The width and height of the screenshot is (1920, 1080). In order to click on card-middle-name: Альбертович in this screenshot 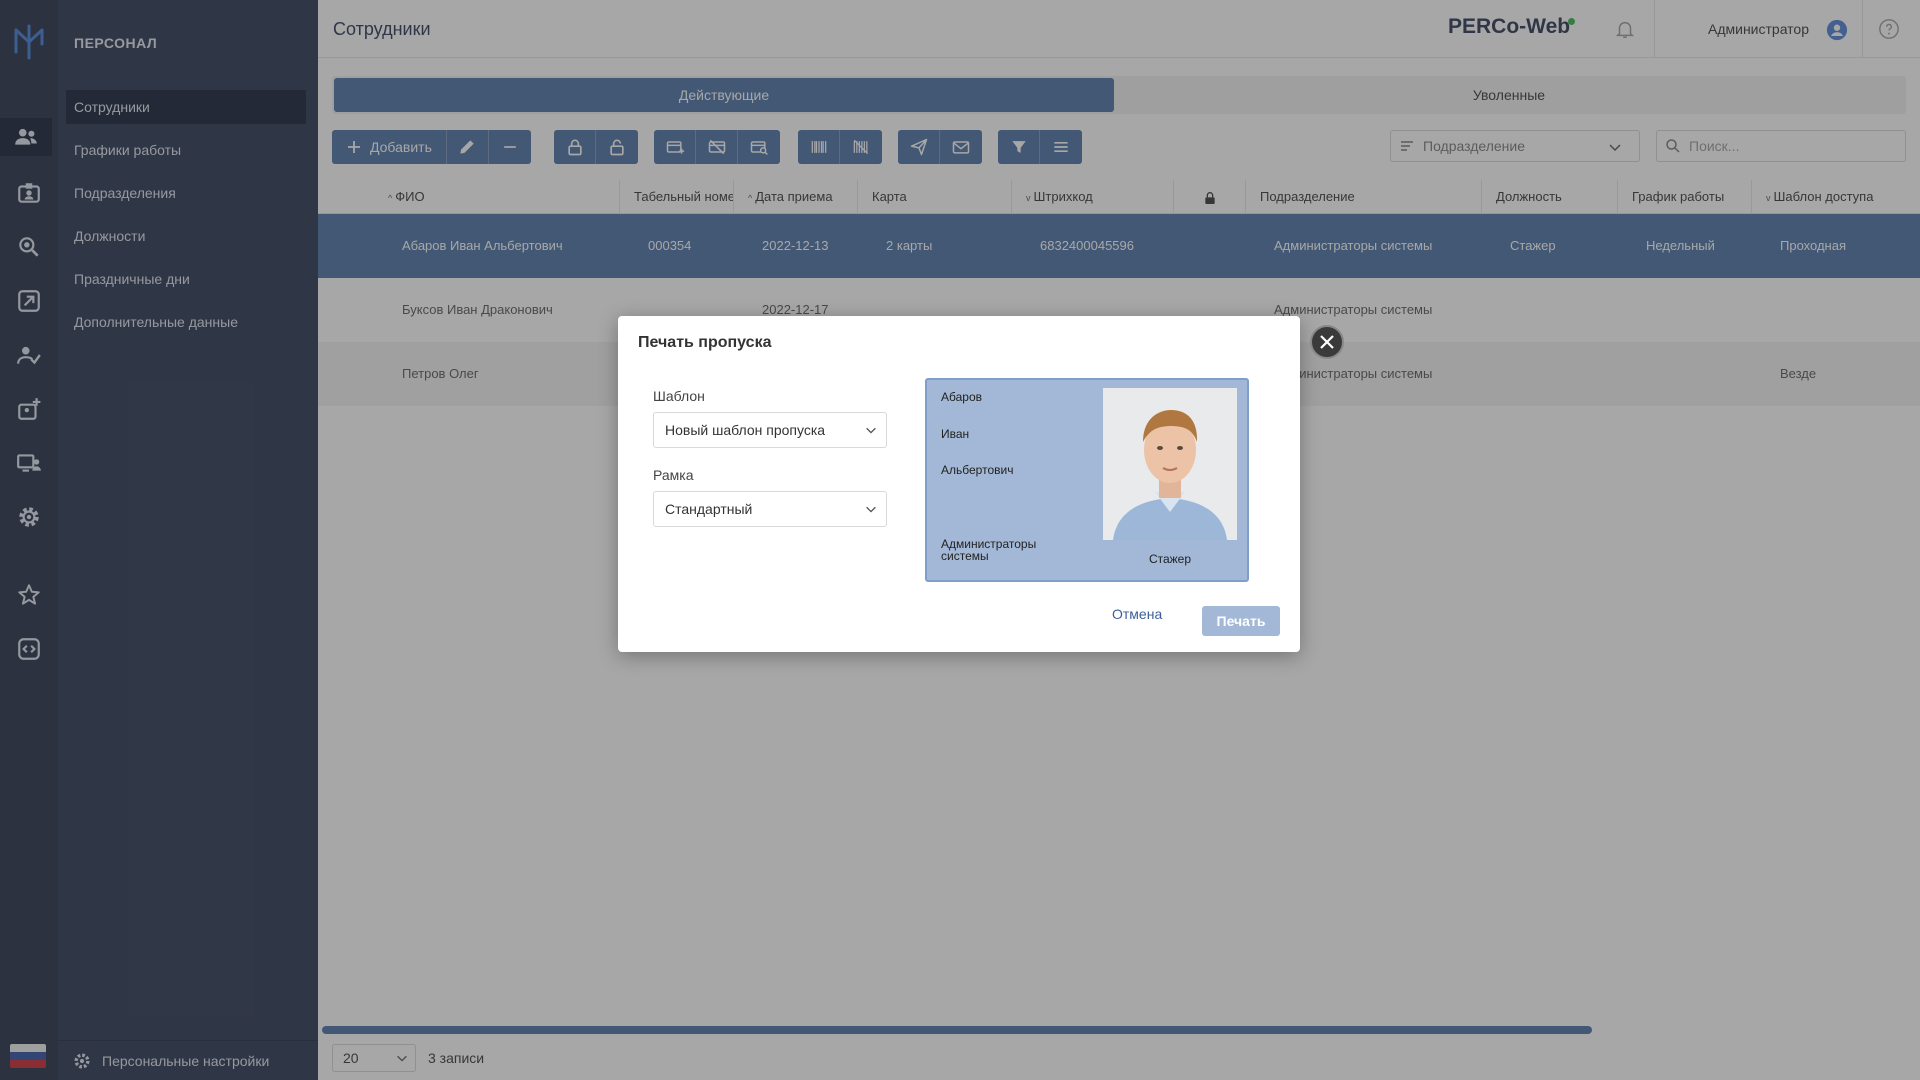, I will do `click(977, 470)`.